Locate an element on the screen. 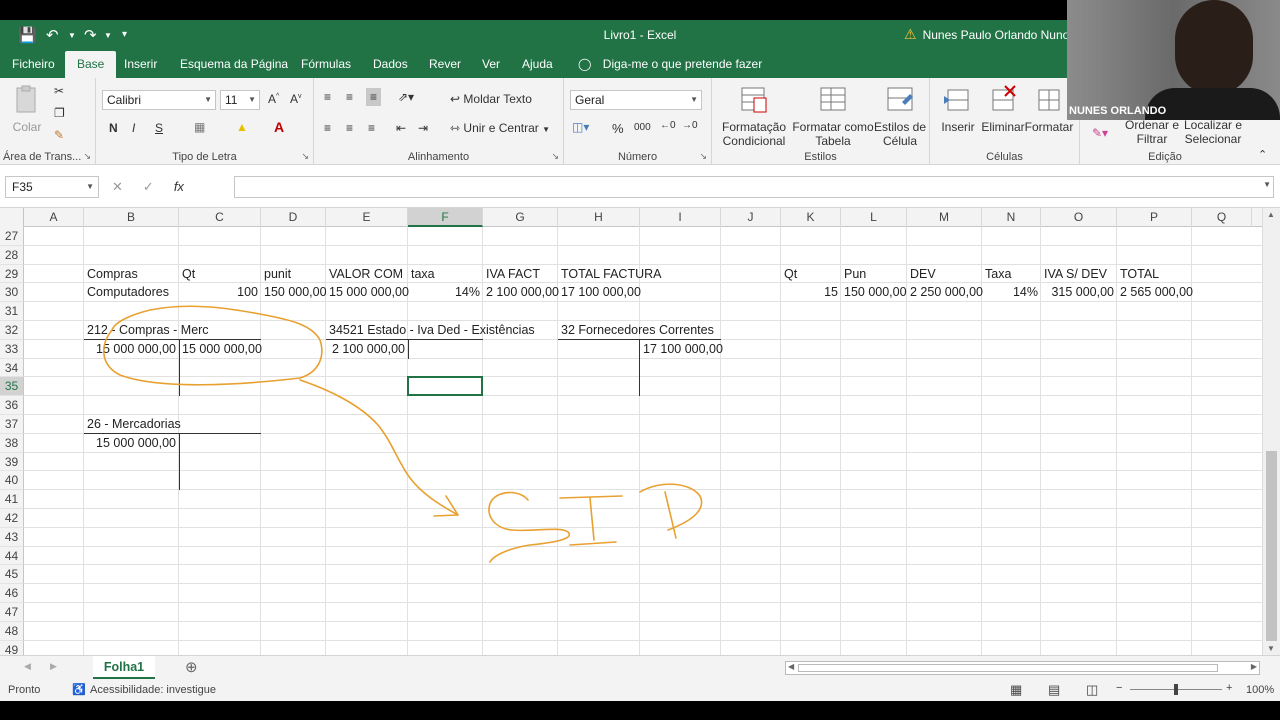 The image size is (1280, 720). increase-font-icon: A^ is located at coordinates (273, 99).